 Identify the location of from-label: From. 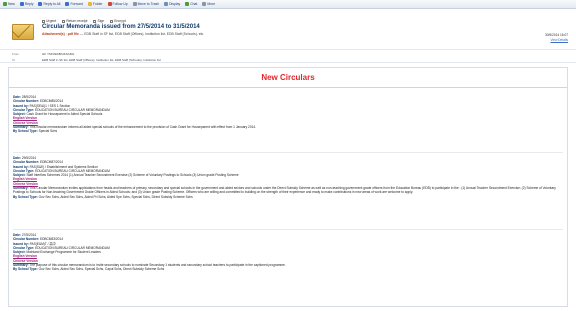
(15, 53).